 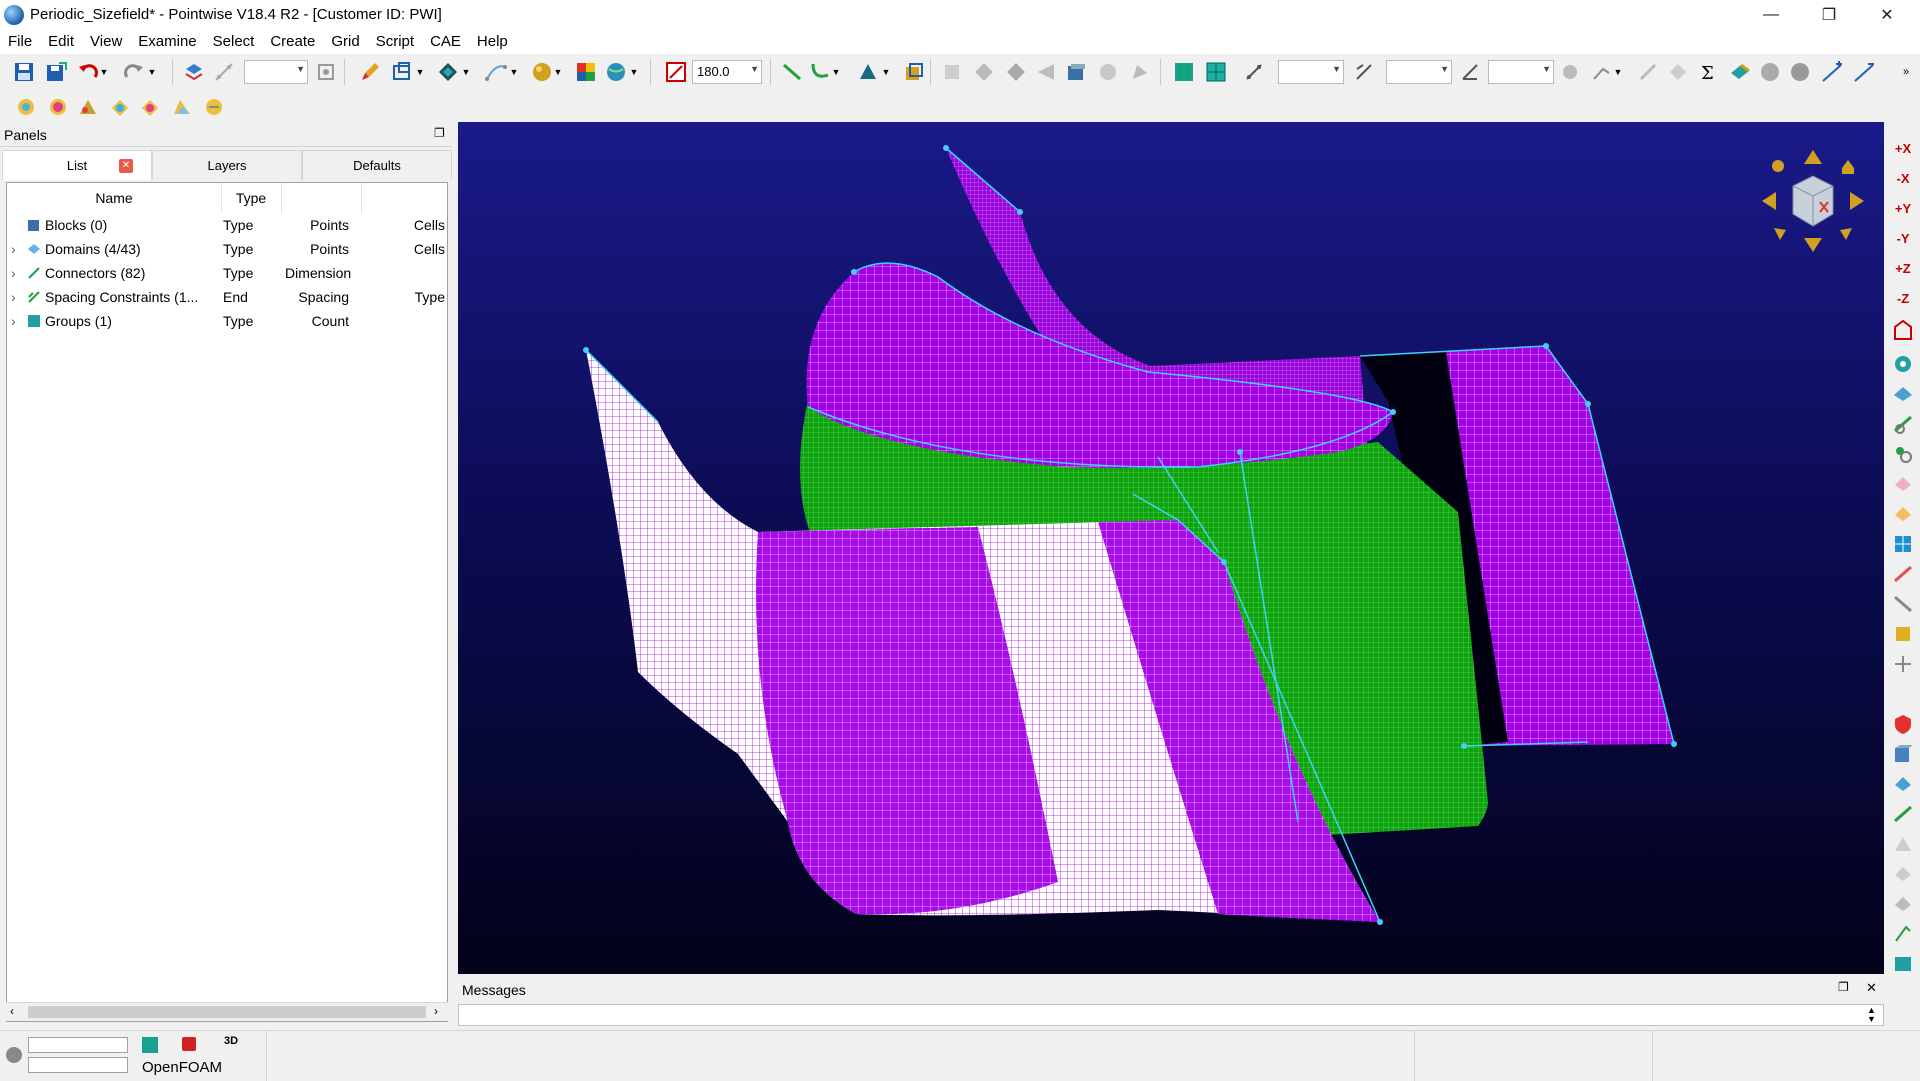 What do you see at coordinates (1800, 72) in the screenshot?
I see `info-disabled-2-icon` at bounding box center [1800, 72].